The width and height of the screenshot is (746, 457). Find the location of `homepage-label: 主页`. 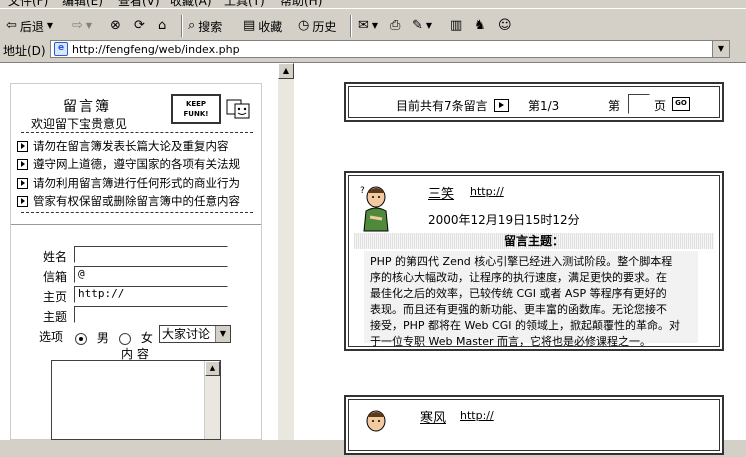

homepage-label: 主页 is located at coordinates (55, 297).